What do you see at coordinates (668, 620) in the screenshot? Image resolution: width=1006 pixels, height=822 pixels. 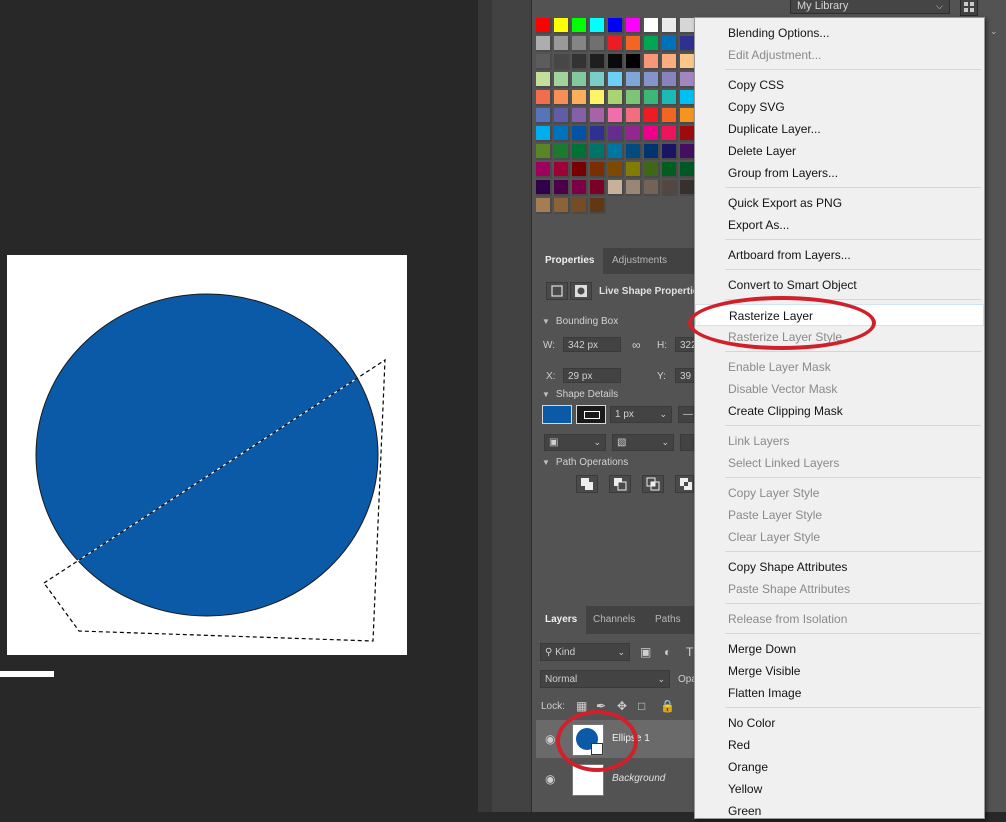 I see `tab-paths: Paths` at bounding box center [668, 620].